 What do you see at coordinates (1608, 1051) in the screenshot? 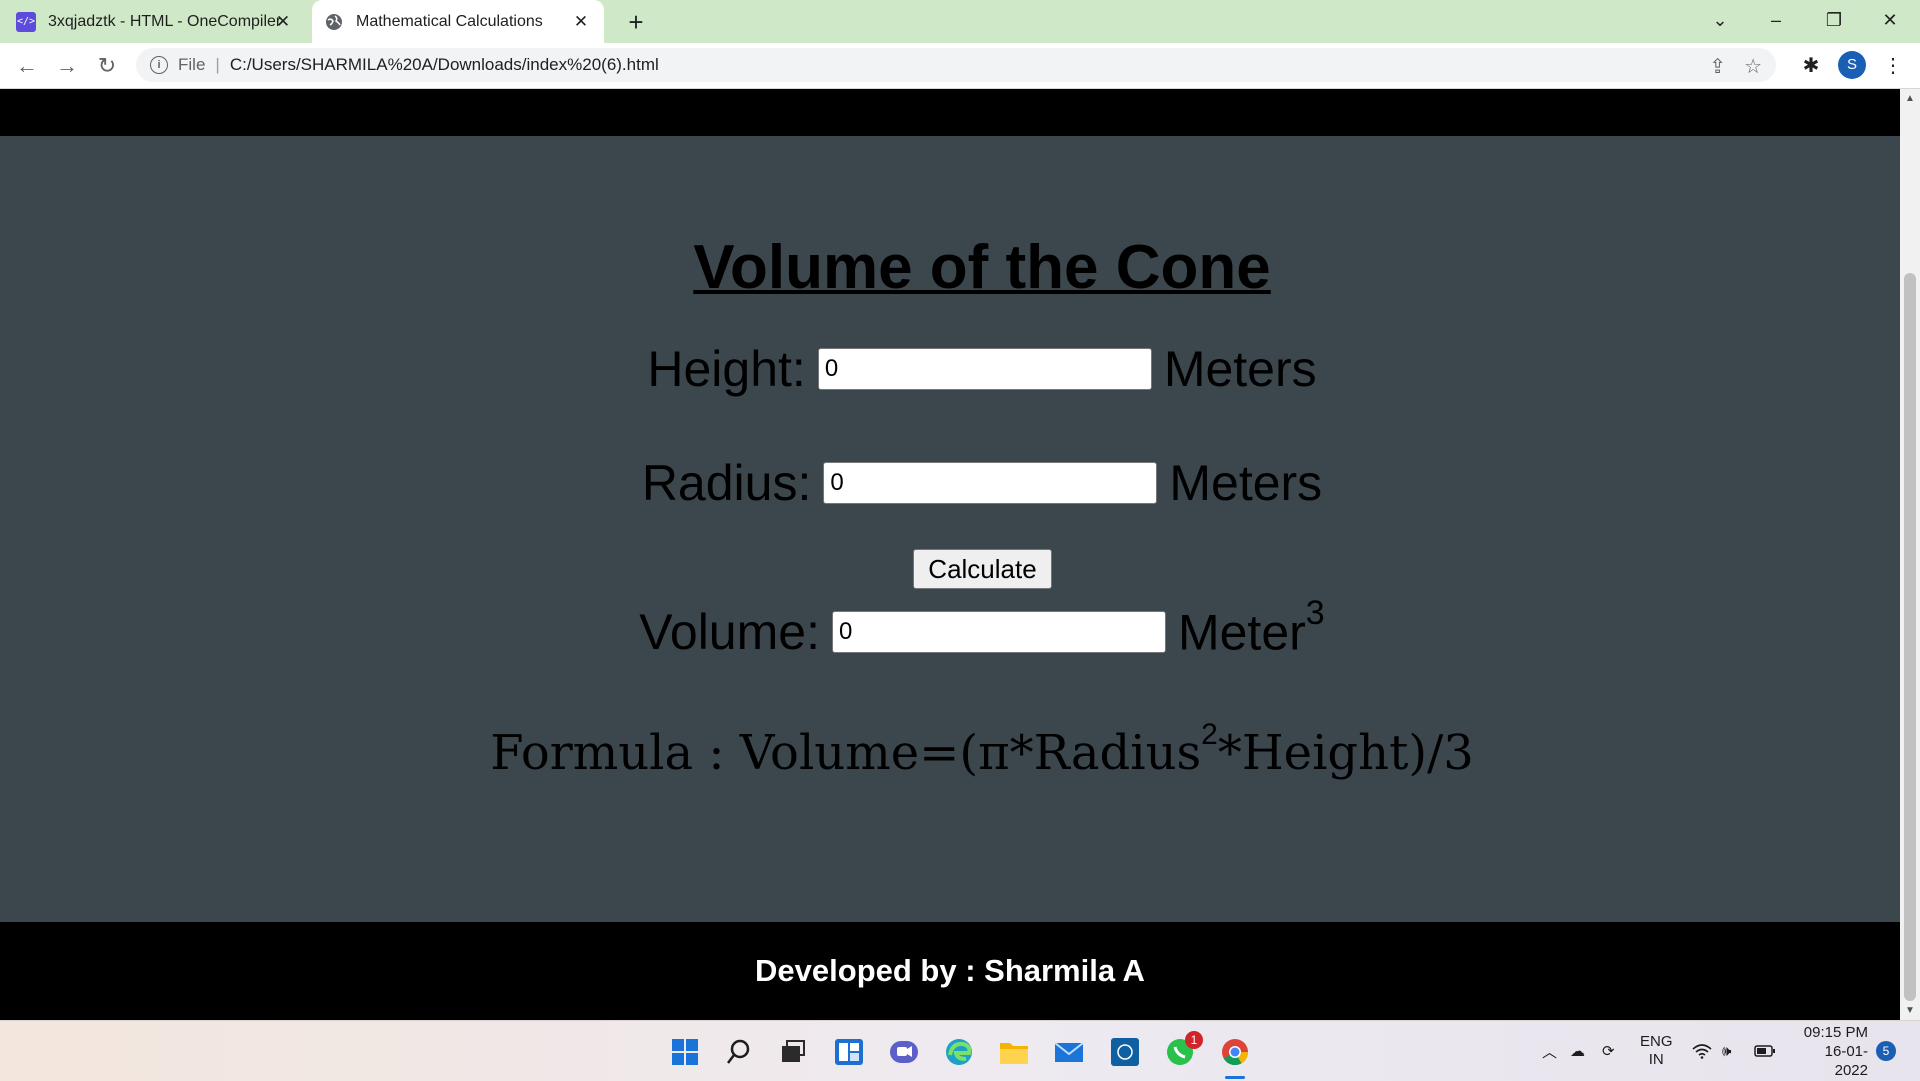
I see `sync-icon: ⟳` at bounding box center [1608, 1051].